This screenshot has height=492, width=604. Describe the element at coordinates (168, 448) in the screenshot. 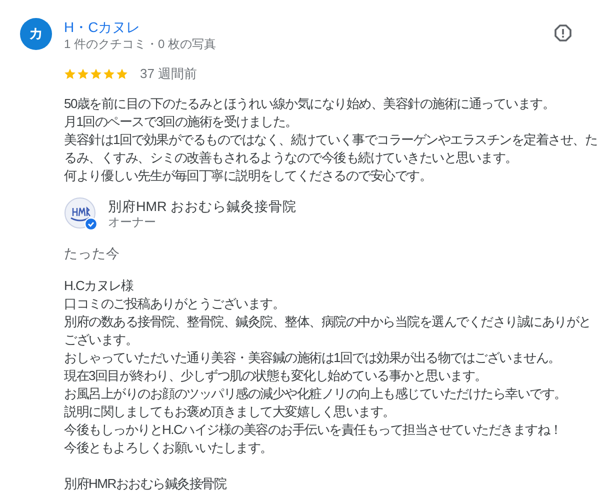

I see `reply-text-line: 今後ともよろしくお願いいたします。` at that location.